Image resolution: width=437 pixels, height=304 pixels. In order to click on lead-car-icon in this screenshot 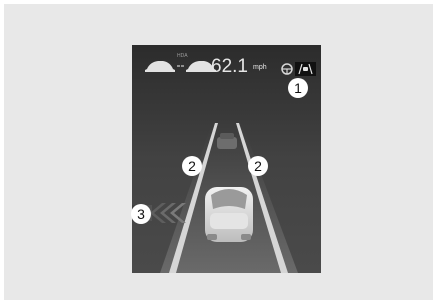, I will do `click(227, 141)`.